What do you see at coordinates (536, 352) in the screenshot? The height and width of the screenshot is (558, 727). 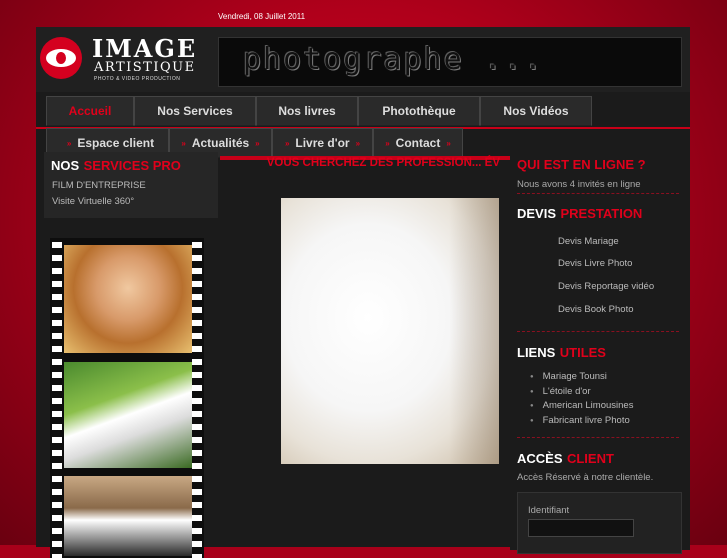 I see `heading-white: LIENS` at bounding box center [536, 352].